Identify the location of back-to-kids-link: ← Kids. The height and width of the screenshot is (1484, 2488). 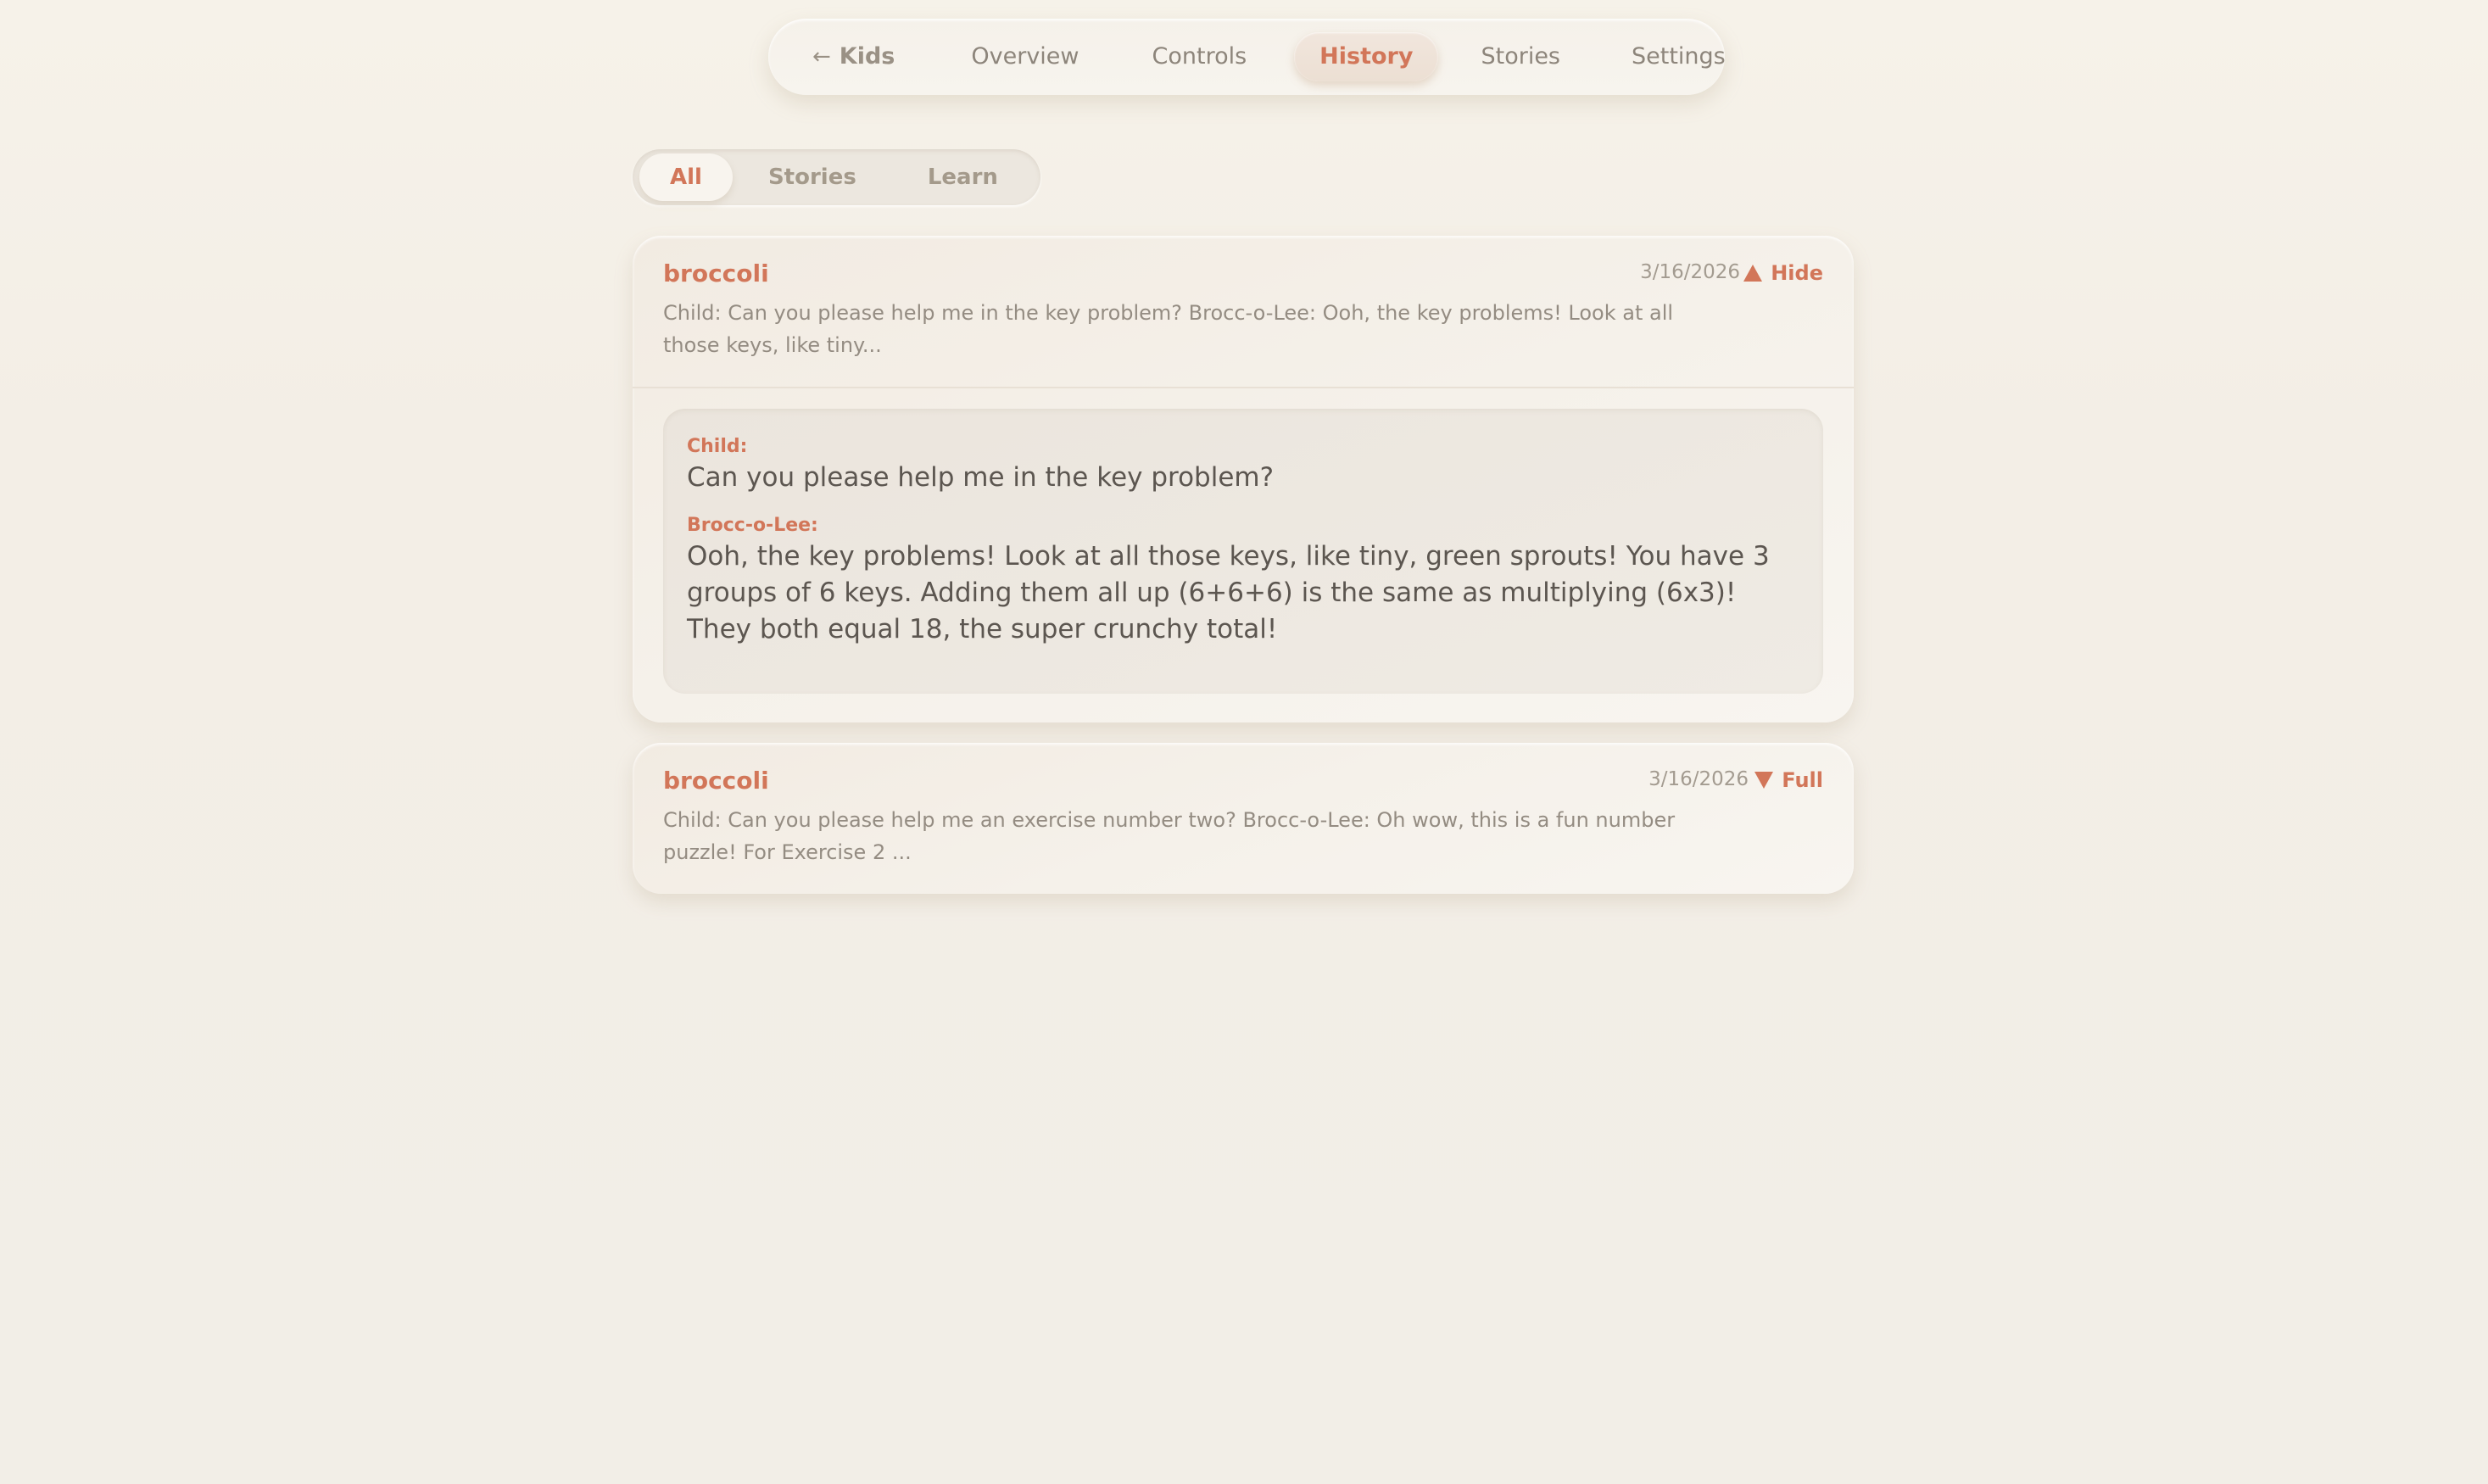
(869, 56).